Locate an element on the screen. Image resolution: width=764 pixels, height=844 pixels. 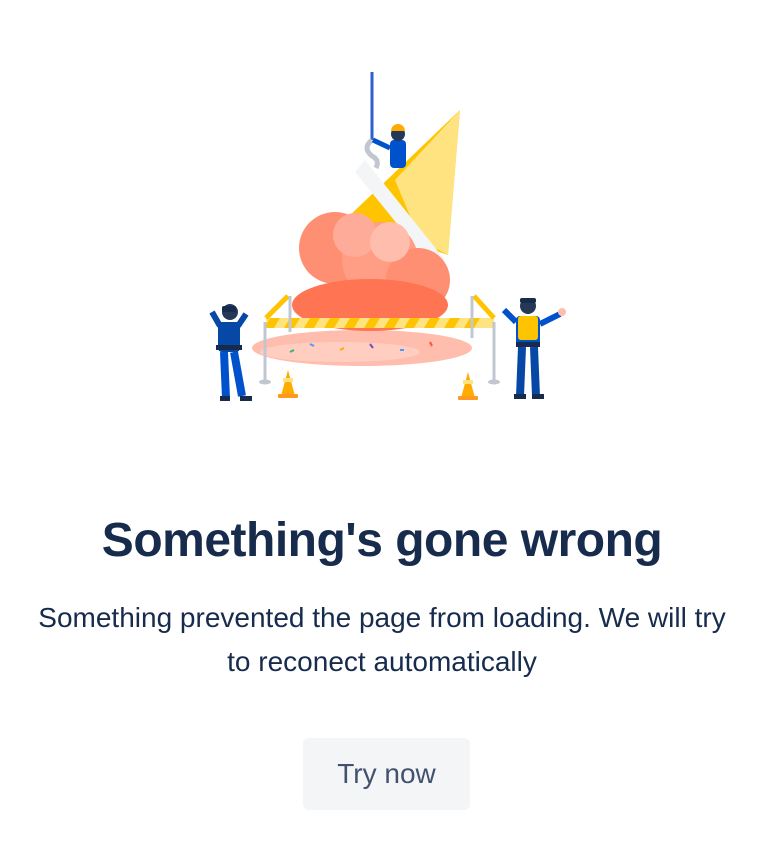
barrier-tape is located at coordinates (380, 323).